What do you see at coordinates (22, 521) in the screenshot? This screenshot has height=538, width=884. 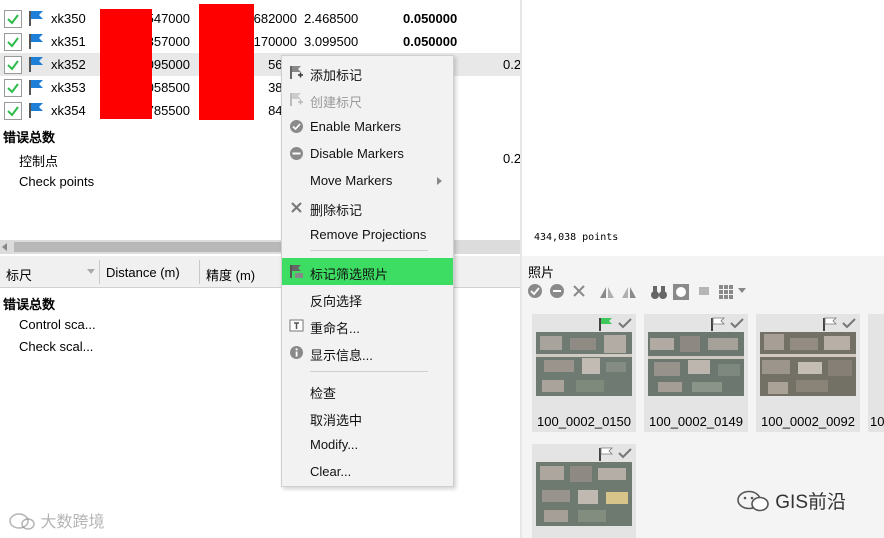 I see `wechat-logo-icon` at bounding box center [22, 521].